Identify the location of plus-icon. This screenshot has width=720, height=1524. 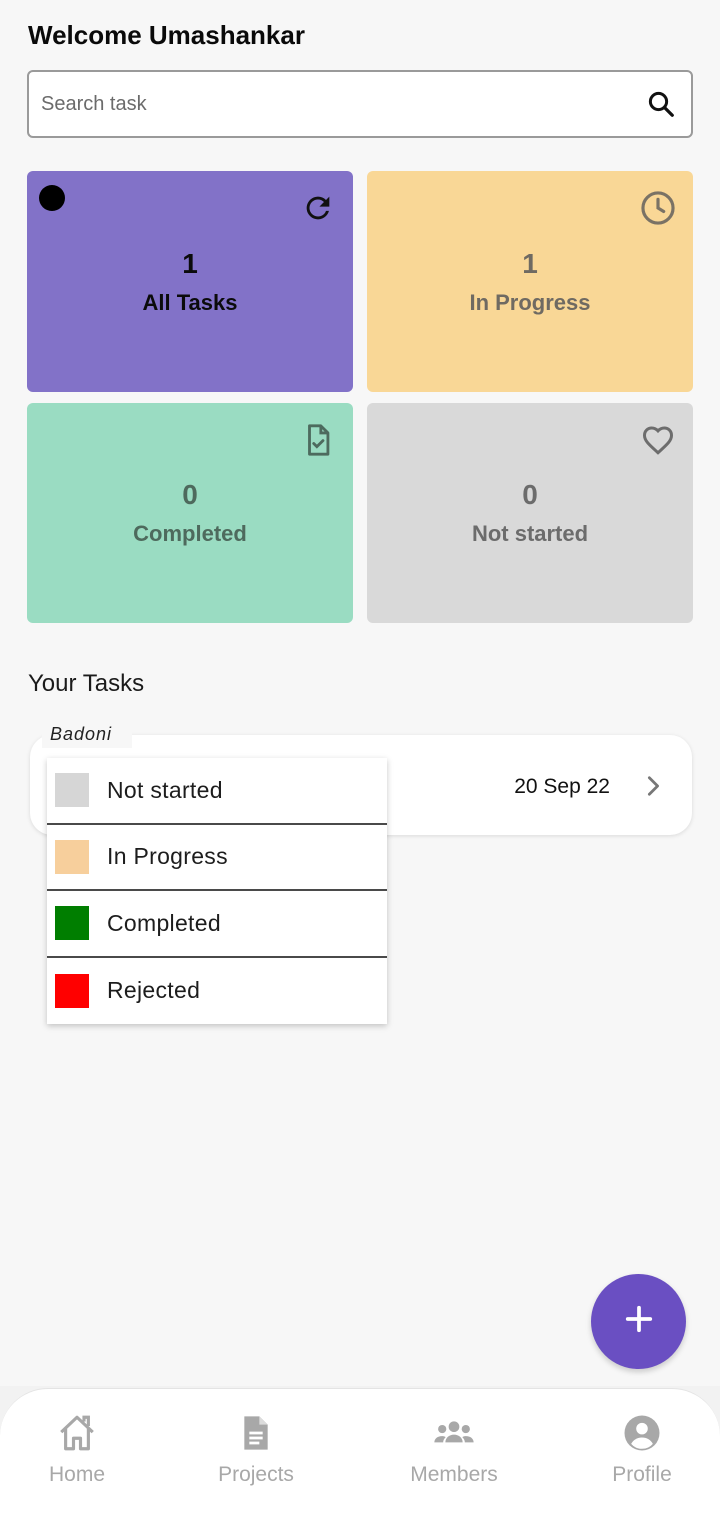
(639, 1321).